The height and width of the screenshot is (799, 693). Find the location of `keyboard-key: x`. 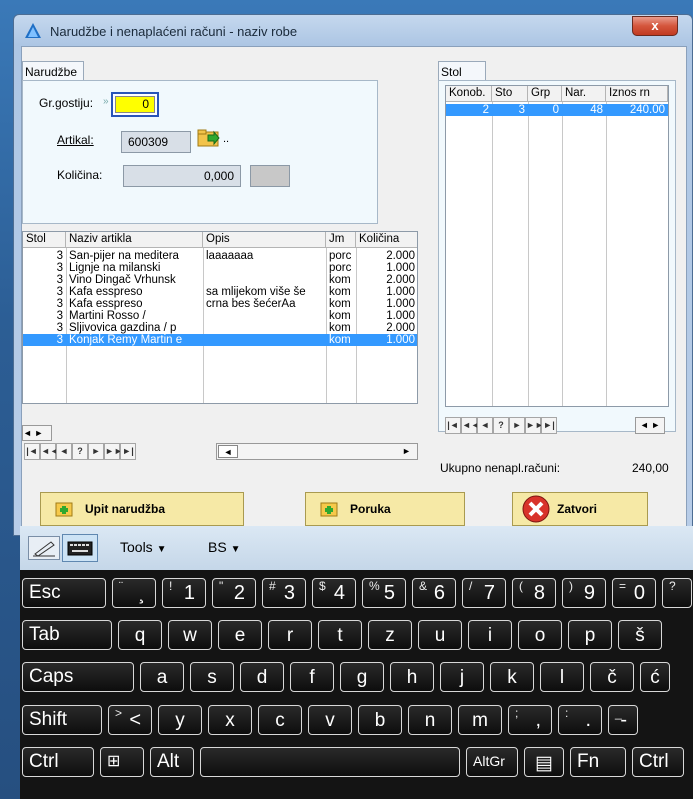

keyboard-key: x is located at coordinates (230, 720).